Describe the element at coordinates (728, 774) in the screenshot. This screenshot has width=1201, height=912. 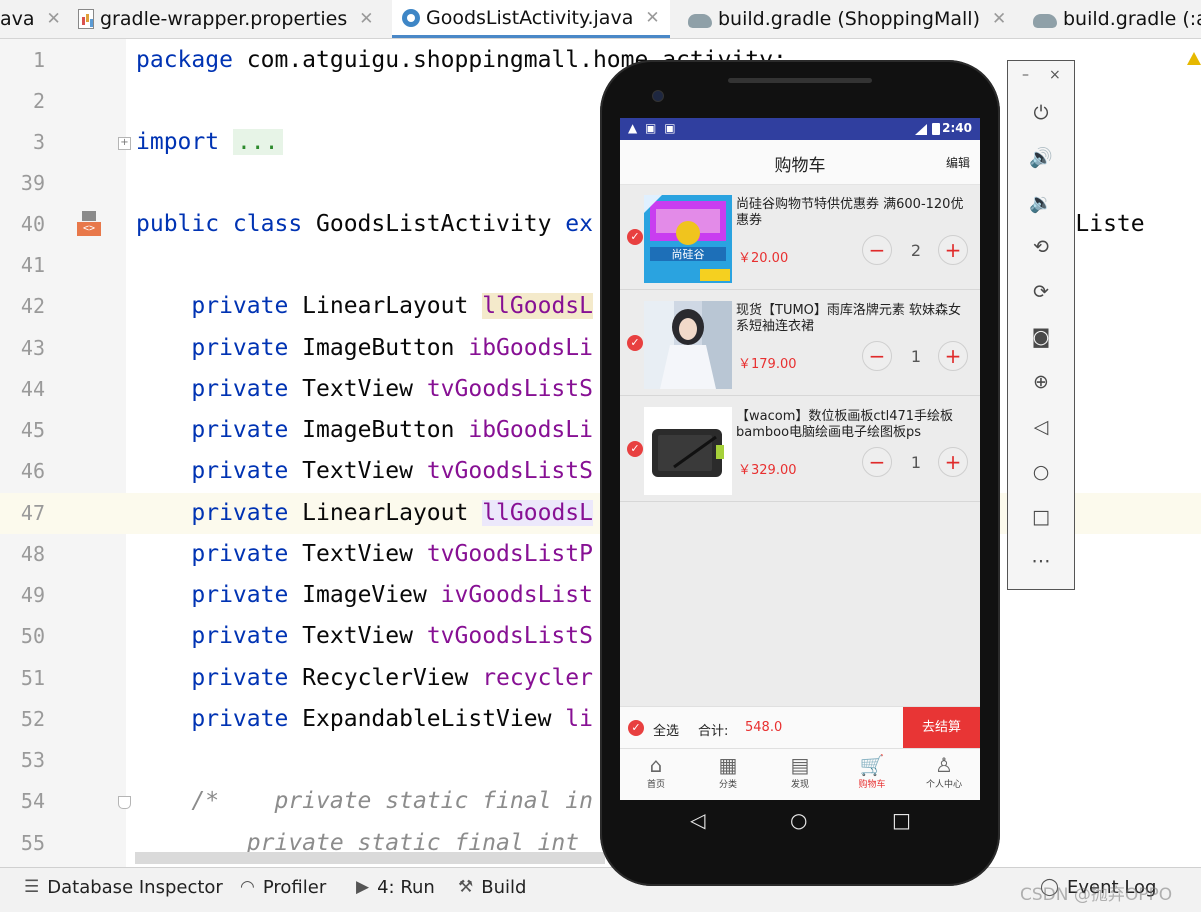
I see `nav-item-category: ▦ 分类` at that location.